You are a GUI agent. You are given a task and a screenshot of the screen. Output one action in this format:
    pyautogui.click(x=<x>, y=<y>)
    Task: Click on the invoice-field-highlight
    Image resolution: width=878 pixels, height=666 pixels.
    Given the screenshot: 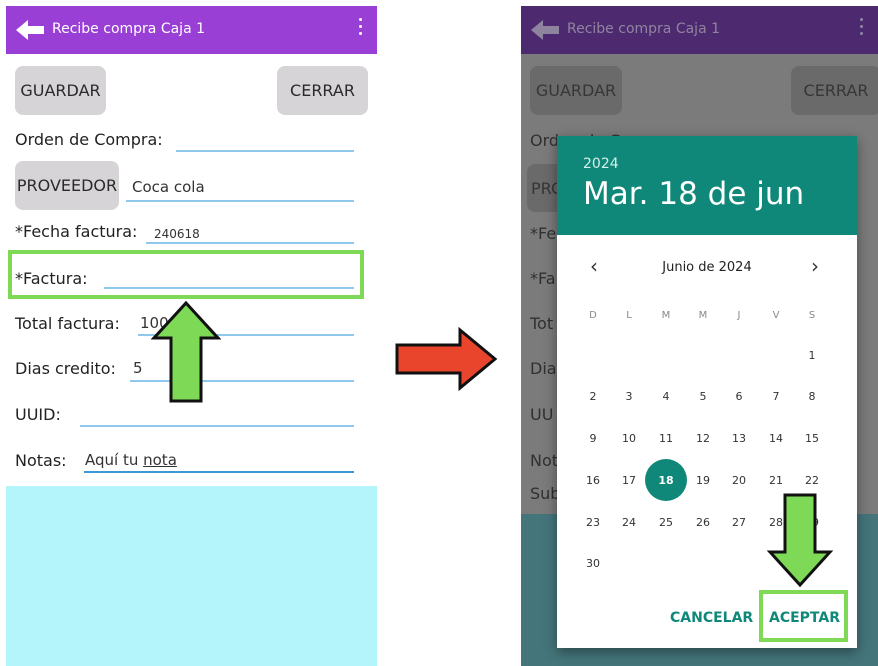 What is the action you would take?
    pyautogui.click(x=186, y=274)
    